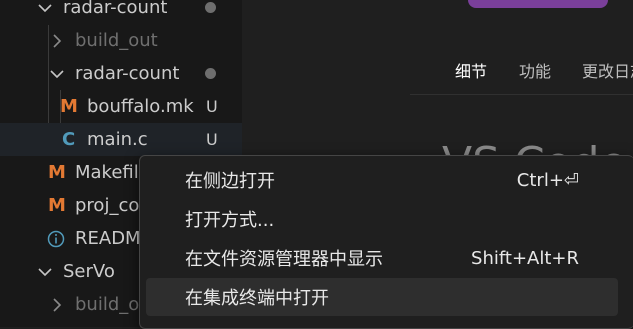  I want to click on tree-item-label: SerVo, so click(89, 271).